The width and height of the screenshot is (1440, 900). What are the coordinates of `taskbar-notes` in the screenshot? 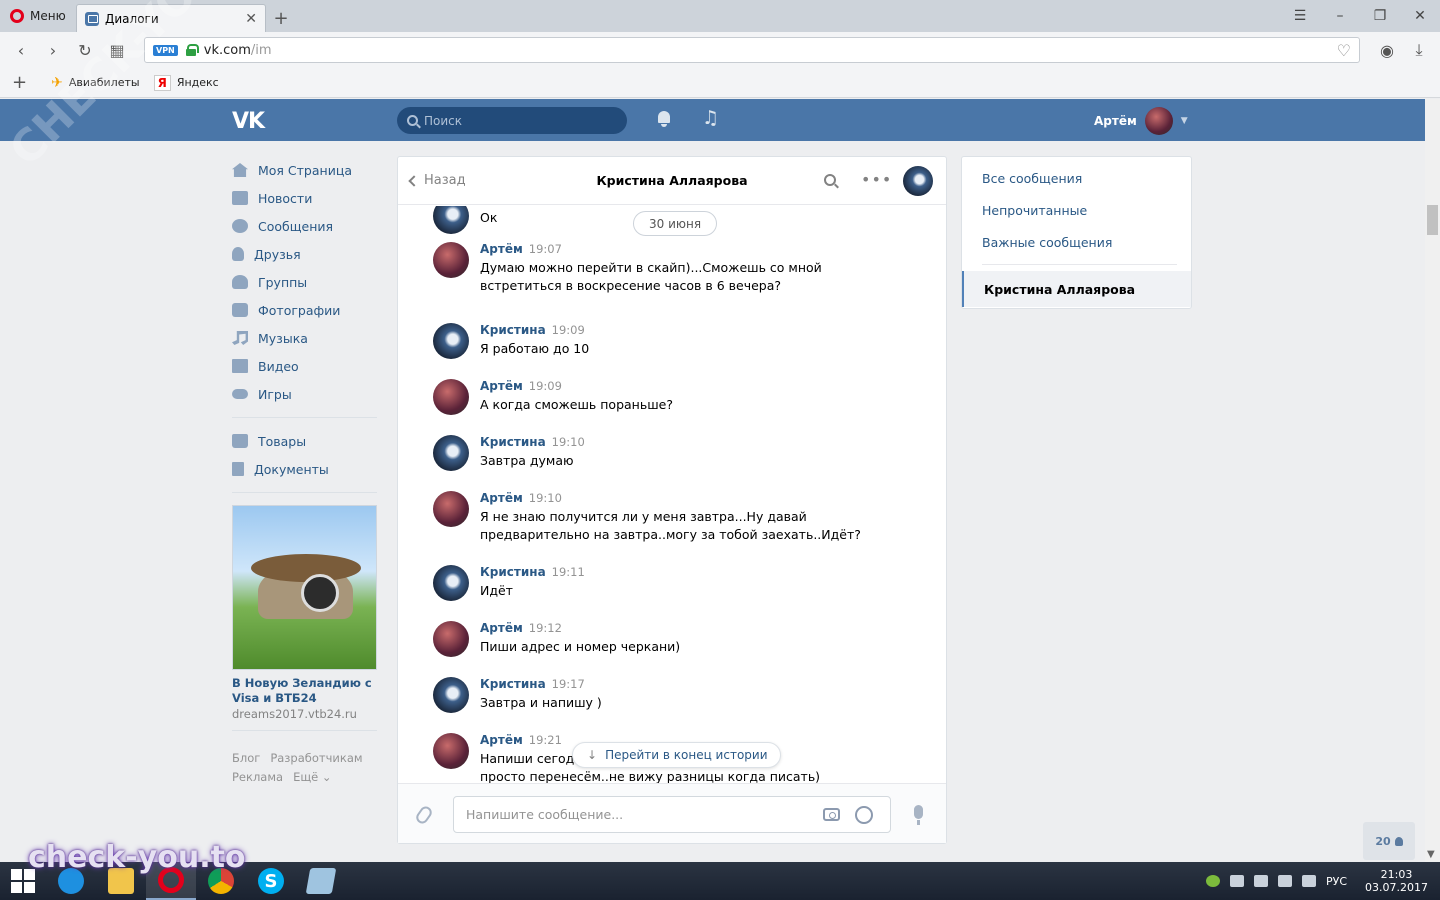 It's located at (321, 881).